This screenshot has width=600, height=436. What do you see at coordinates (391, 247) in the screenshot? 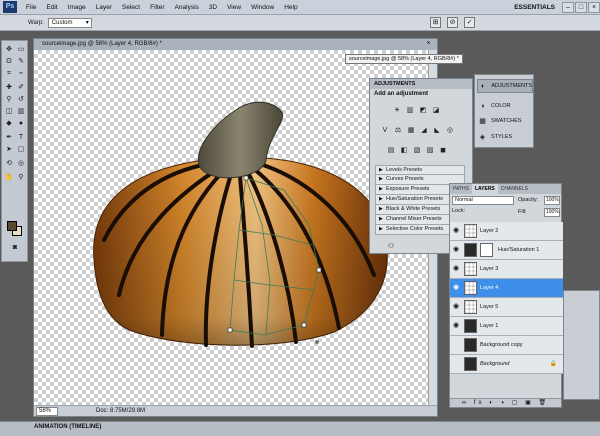
I see `clip-to-layer-icon: ⚇` at bounding box center [391, 247].